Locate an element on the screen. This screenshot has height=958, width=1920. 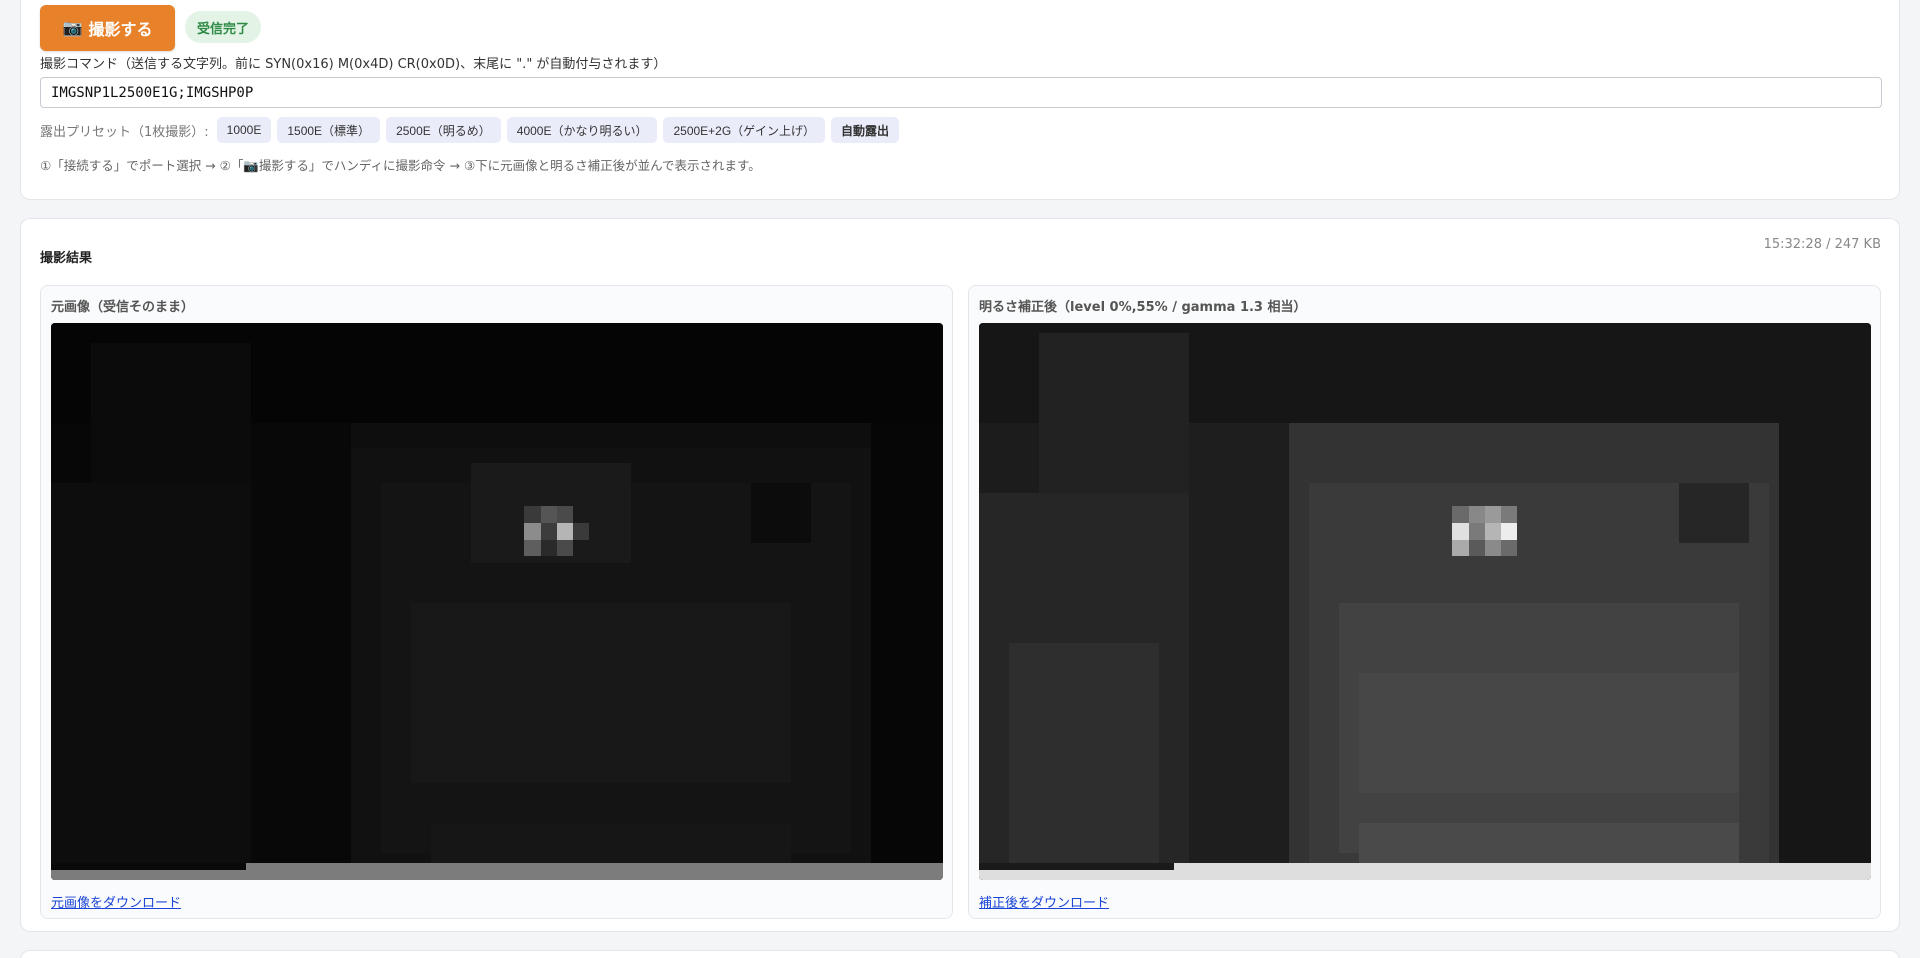
capture-button: 📷 撮影する is located at coordinates (107, 28).